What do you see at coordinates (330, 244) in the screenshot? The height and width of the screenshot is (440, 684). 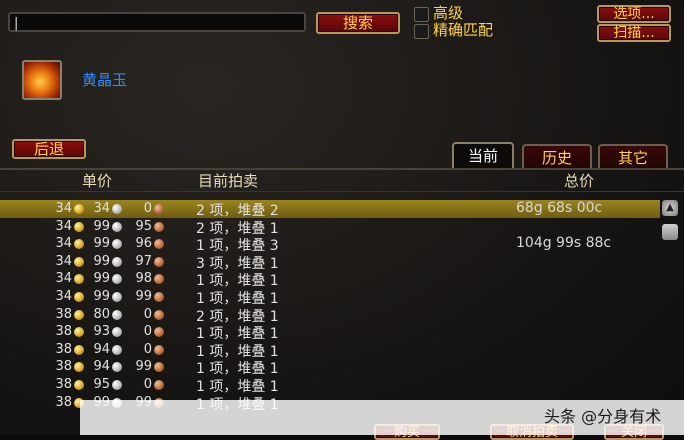 I see `table-row: 34 99 96 1 项，堆叠 3 104g 99s 88c` at bounding box center [330, 244].